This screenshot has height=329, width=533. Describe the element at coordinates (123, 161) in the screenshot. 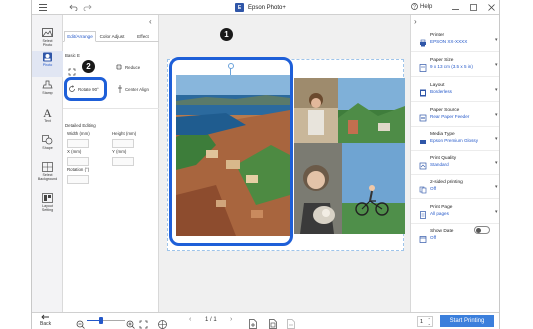

I see `y-field` at that location.